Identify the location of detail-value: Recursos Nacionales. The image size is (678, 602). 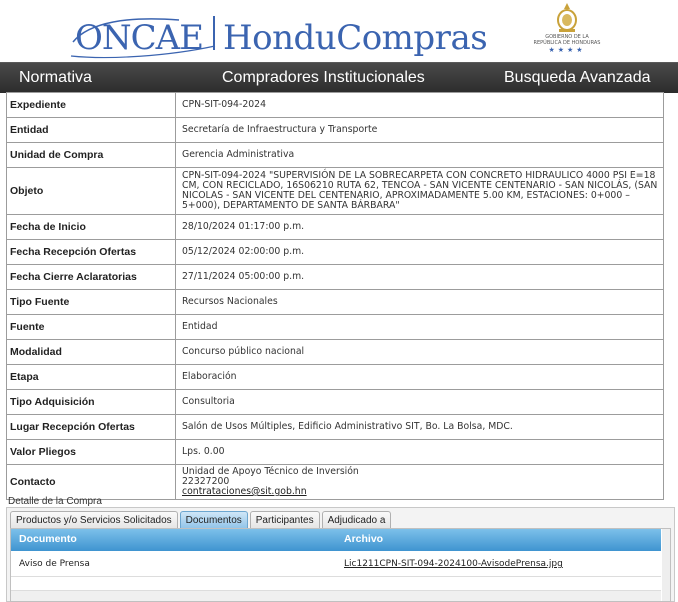
(419, 302).